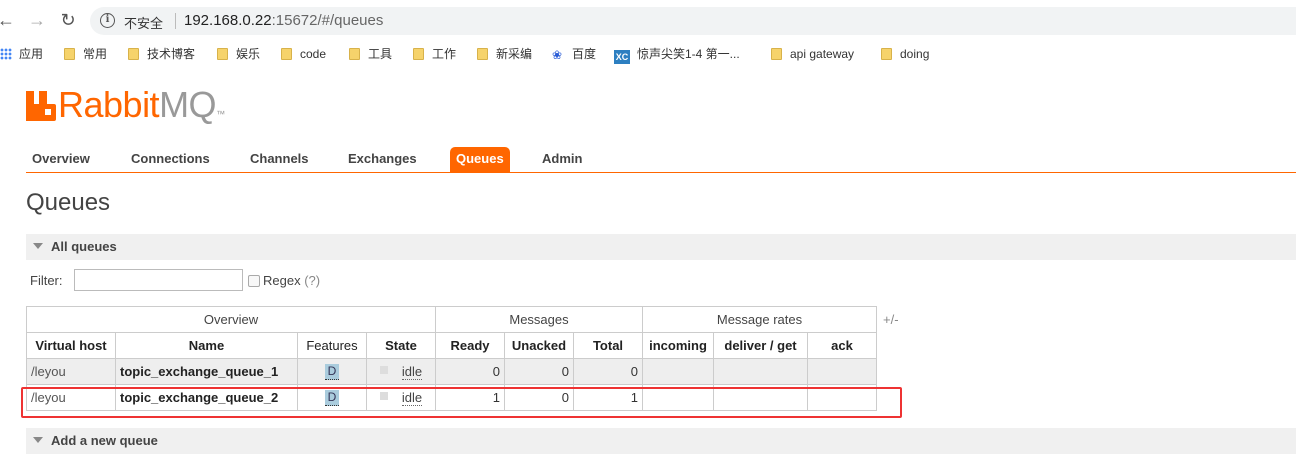 This screenshot has height=454, width=1296. What do you see at coordinates (313, 54) in the screenshot?
I see `bookmark-label: code` at bounding box center [313, 54].